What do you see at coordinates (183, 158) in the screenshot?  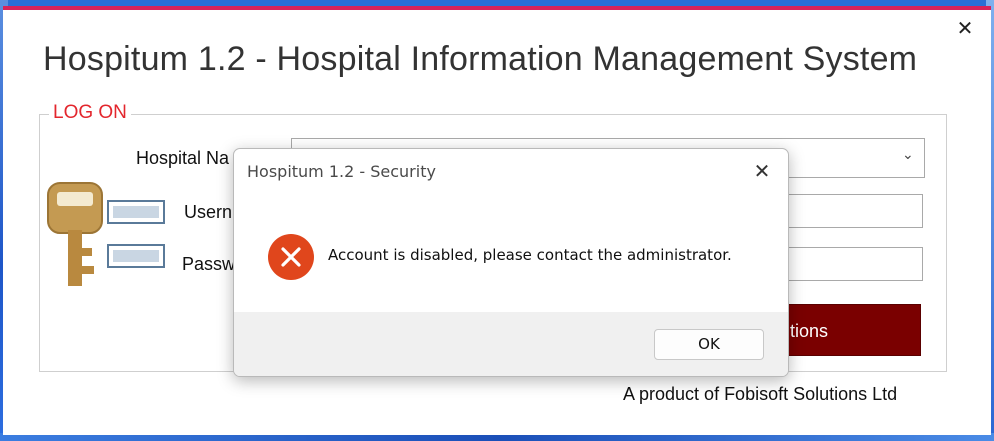 I see `hospital-name-label: Hospital Na` at bounding box center [183, 158].